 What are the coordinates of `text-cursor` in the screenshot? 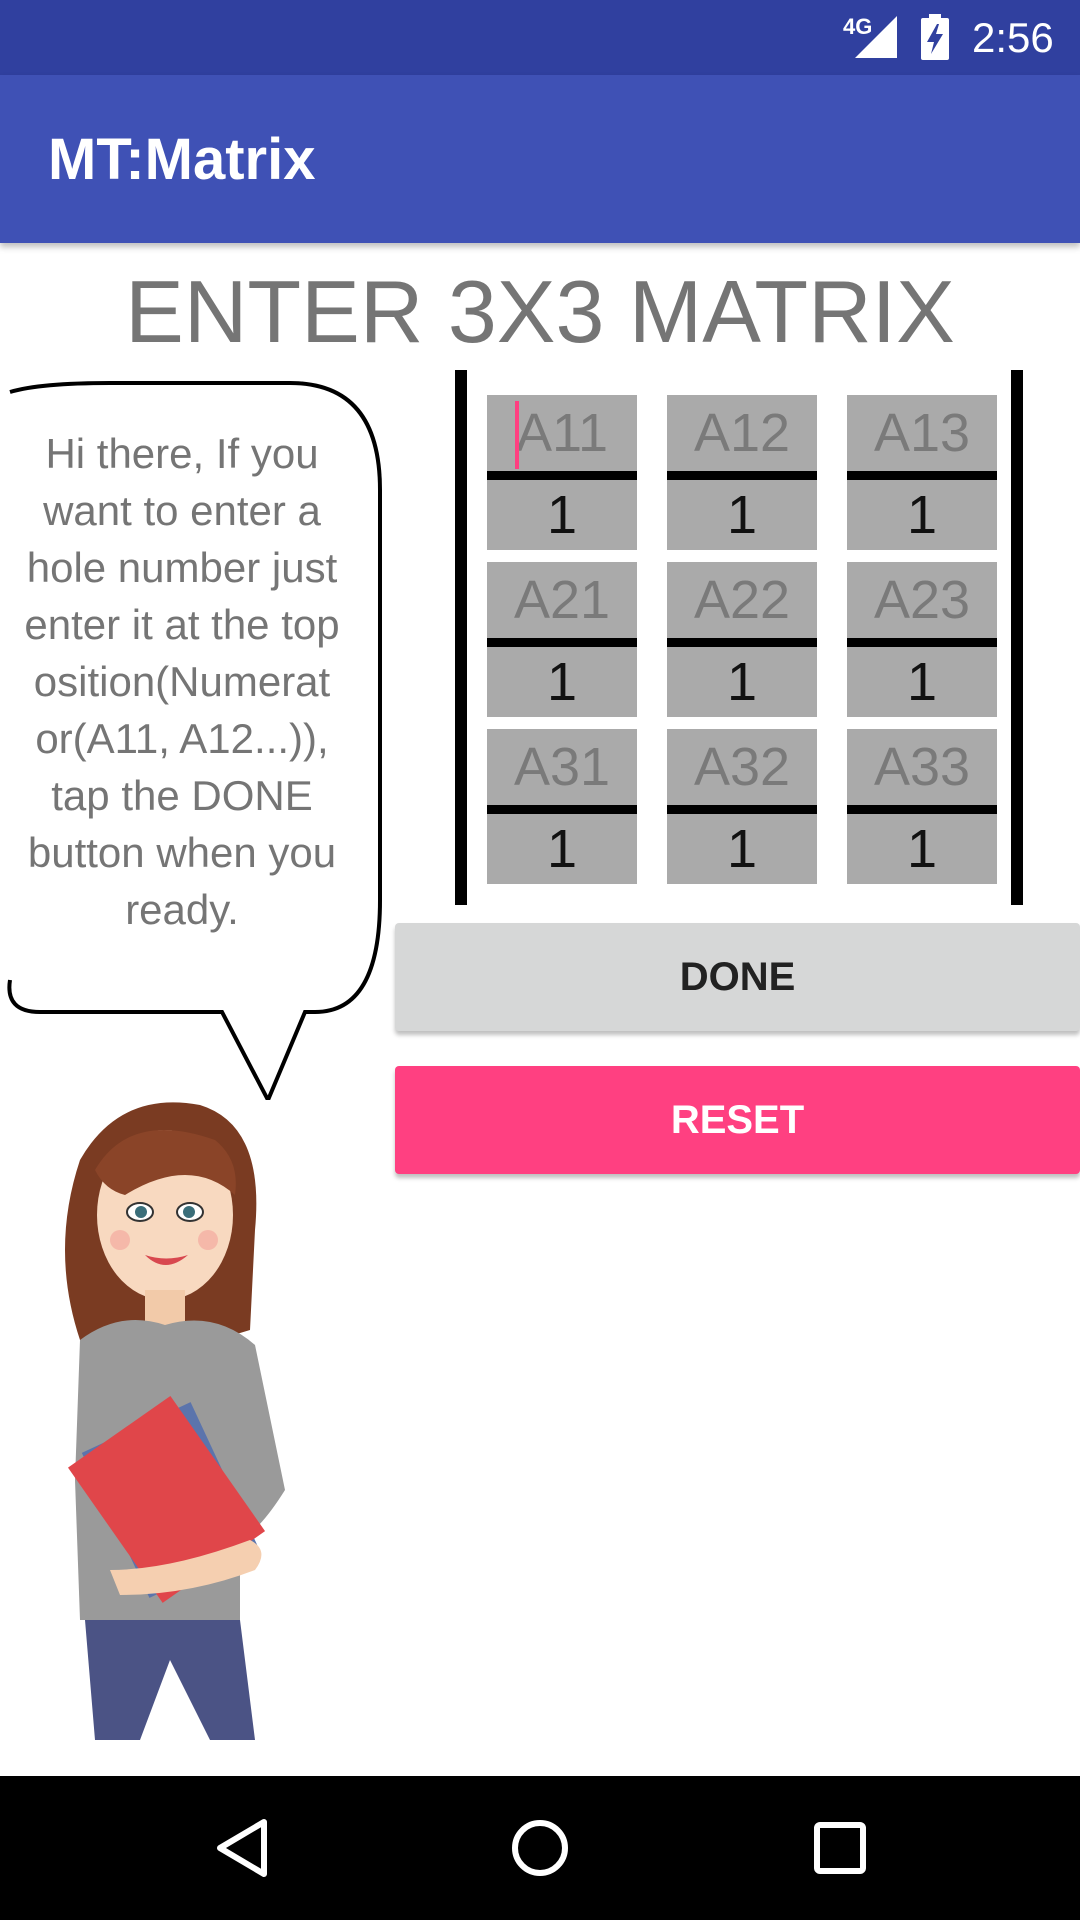 It's located at (517, 435).